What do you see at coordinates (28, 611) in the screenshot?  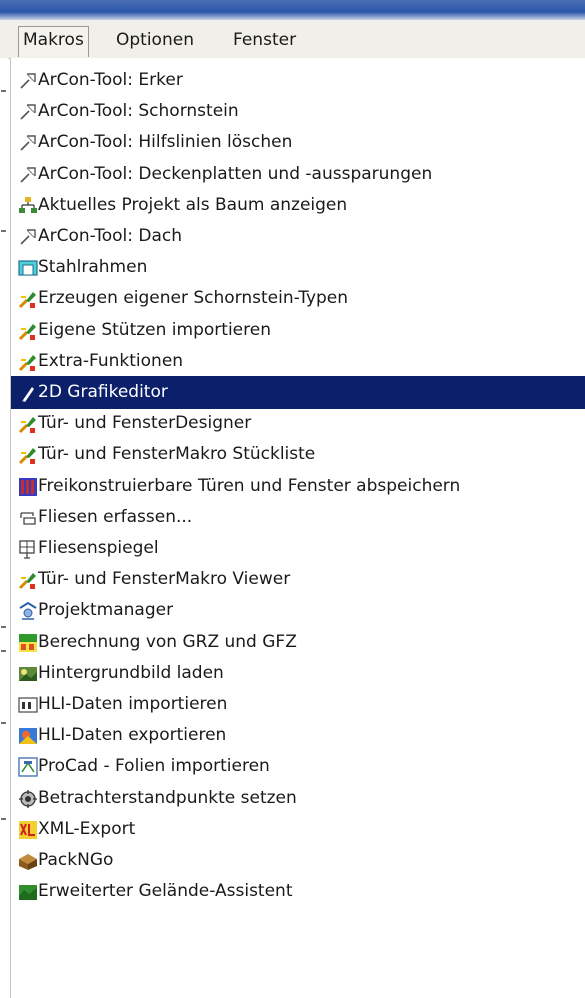 I see `project-manager-icon` at bounding box center [28, 611].